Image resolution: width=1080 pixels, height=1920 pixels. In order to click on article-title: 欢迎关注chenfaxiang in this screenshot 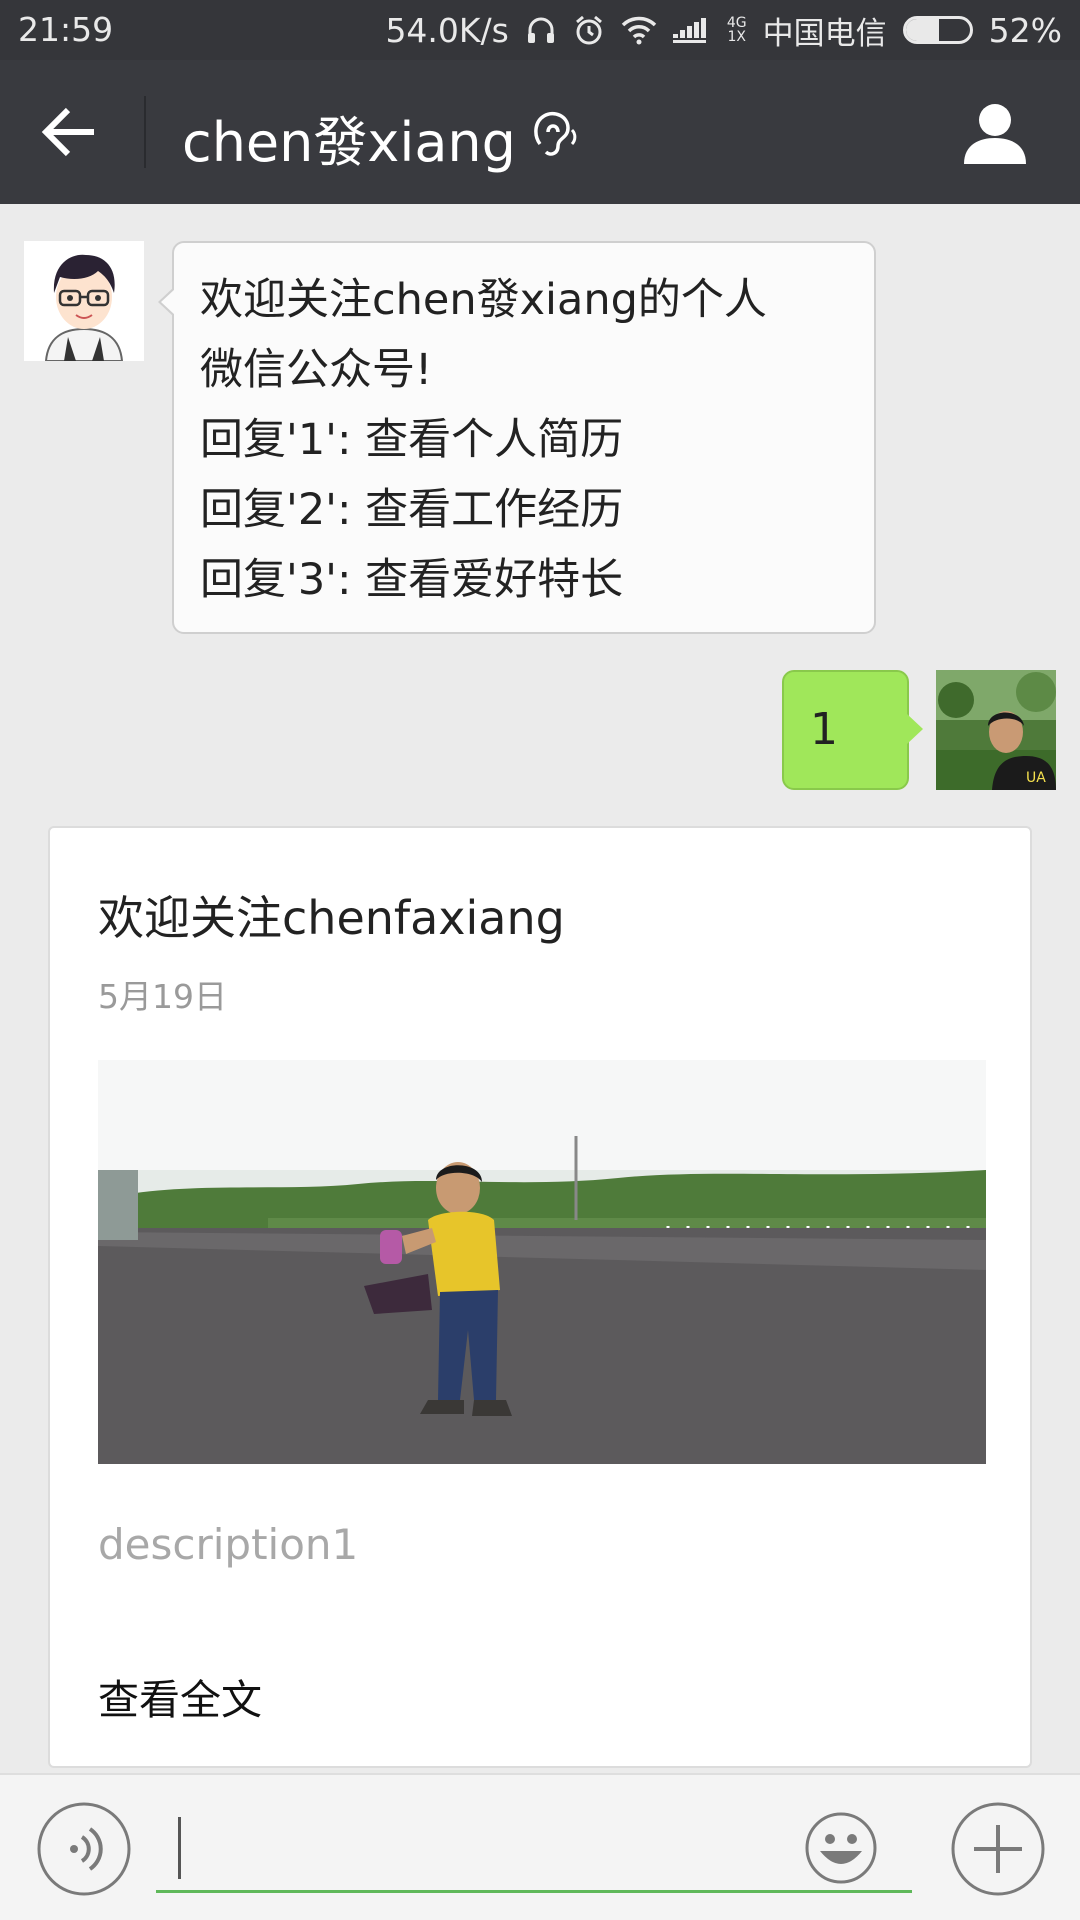, I will do `click(331, 918)`.